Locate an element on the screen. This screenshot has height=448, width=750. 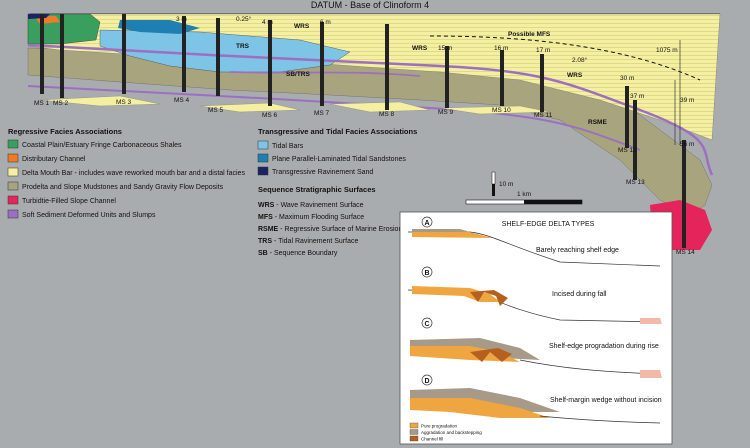
legend-surface-abbr-1: MFS is located at coordinates (265, 217).